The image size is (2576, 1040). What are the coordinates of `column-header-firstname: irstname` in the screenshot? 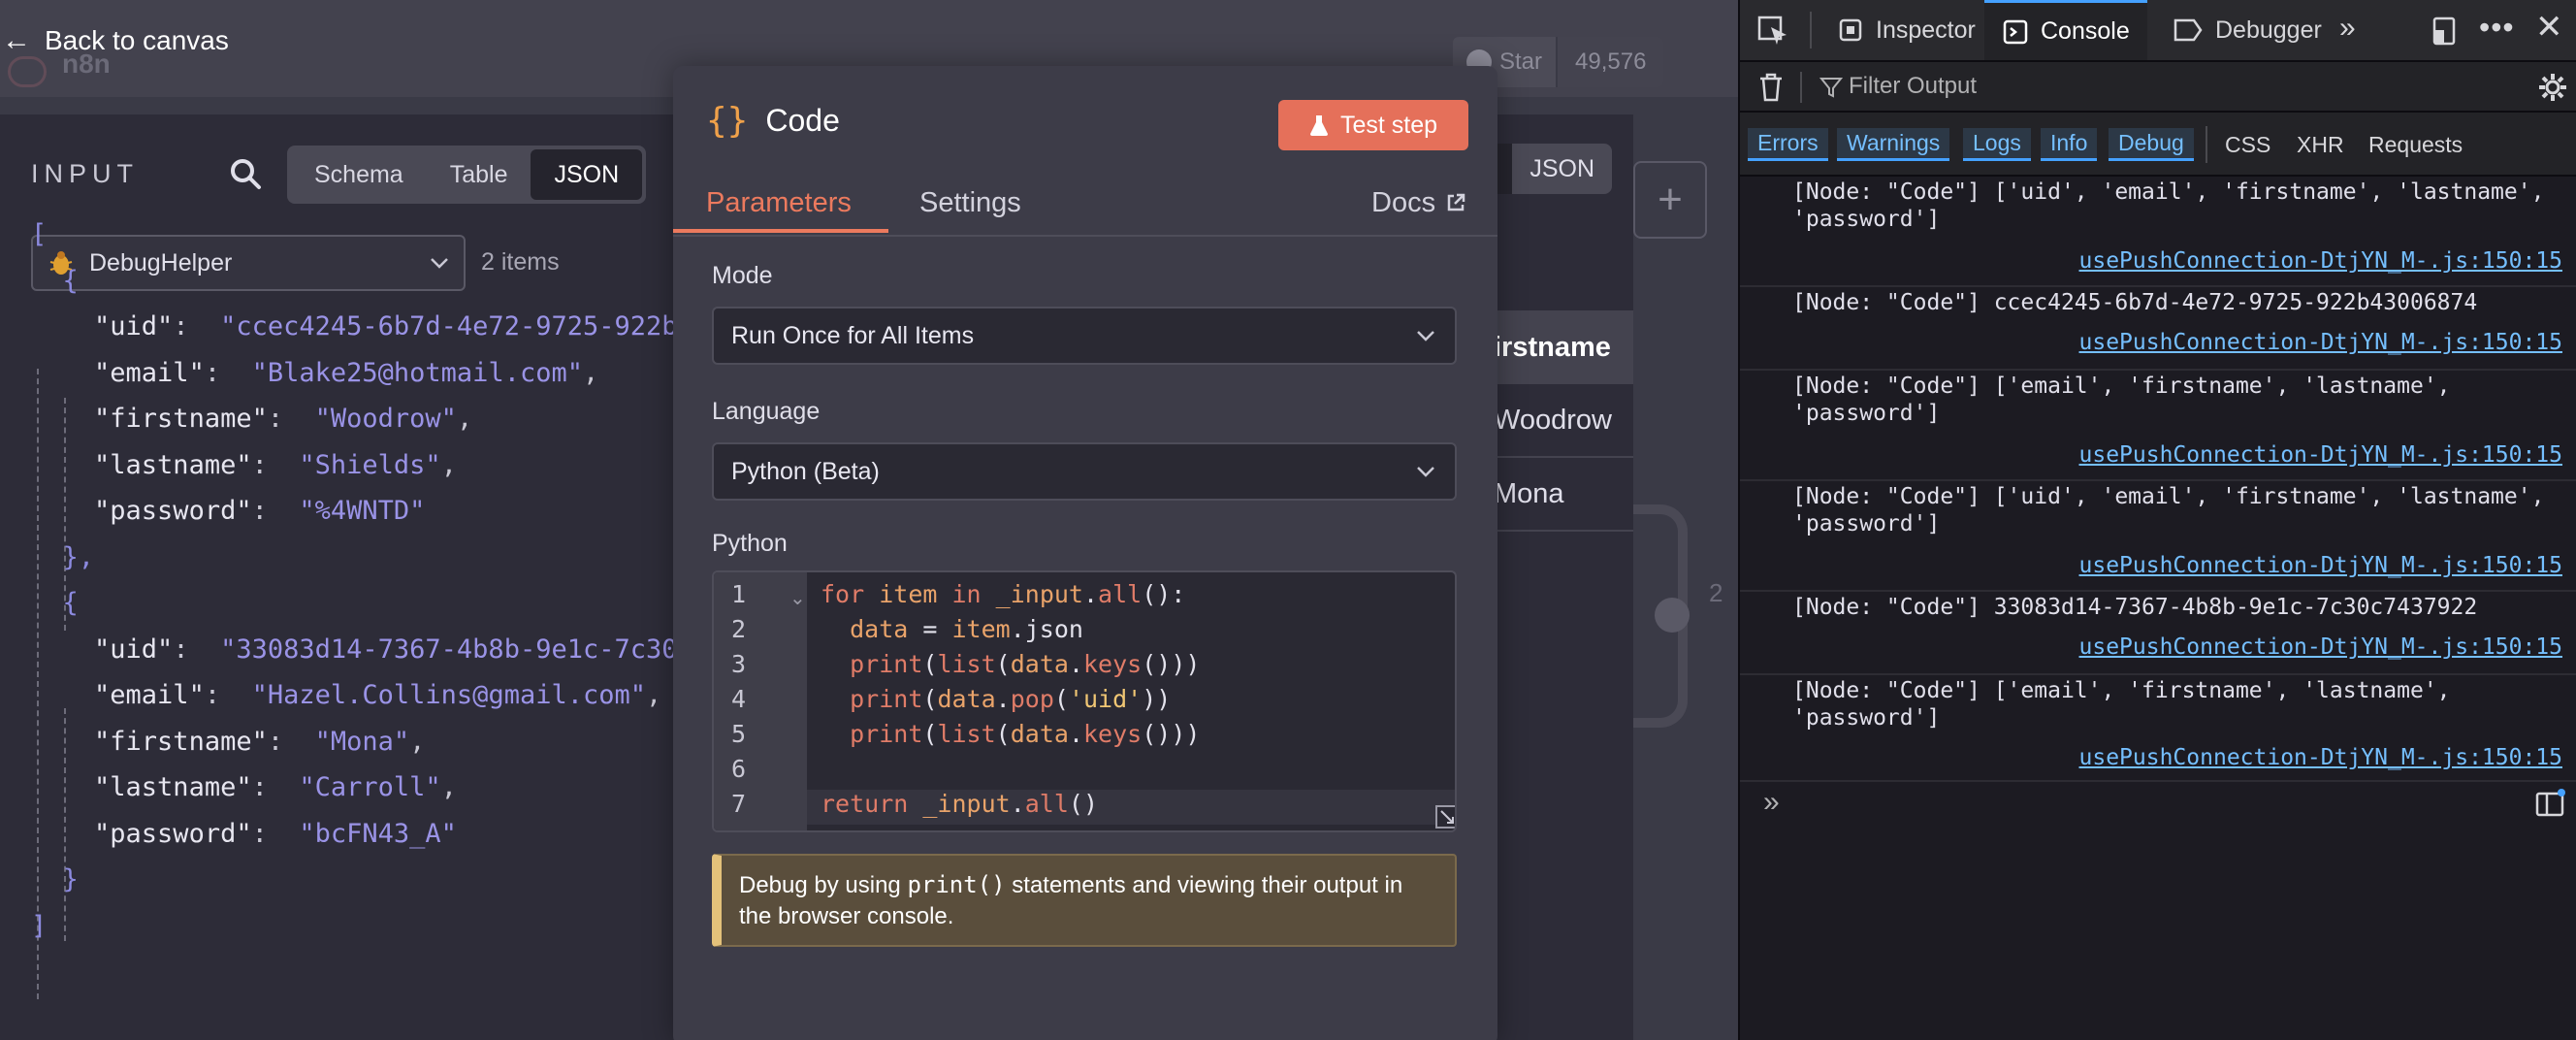 It's located at (1563, 347).